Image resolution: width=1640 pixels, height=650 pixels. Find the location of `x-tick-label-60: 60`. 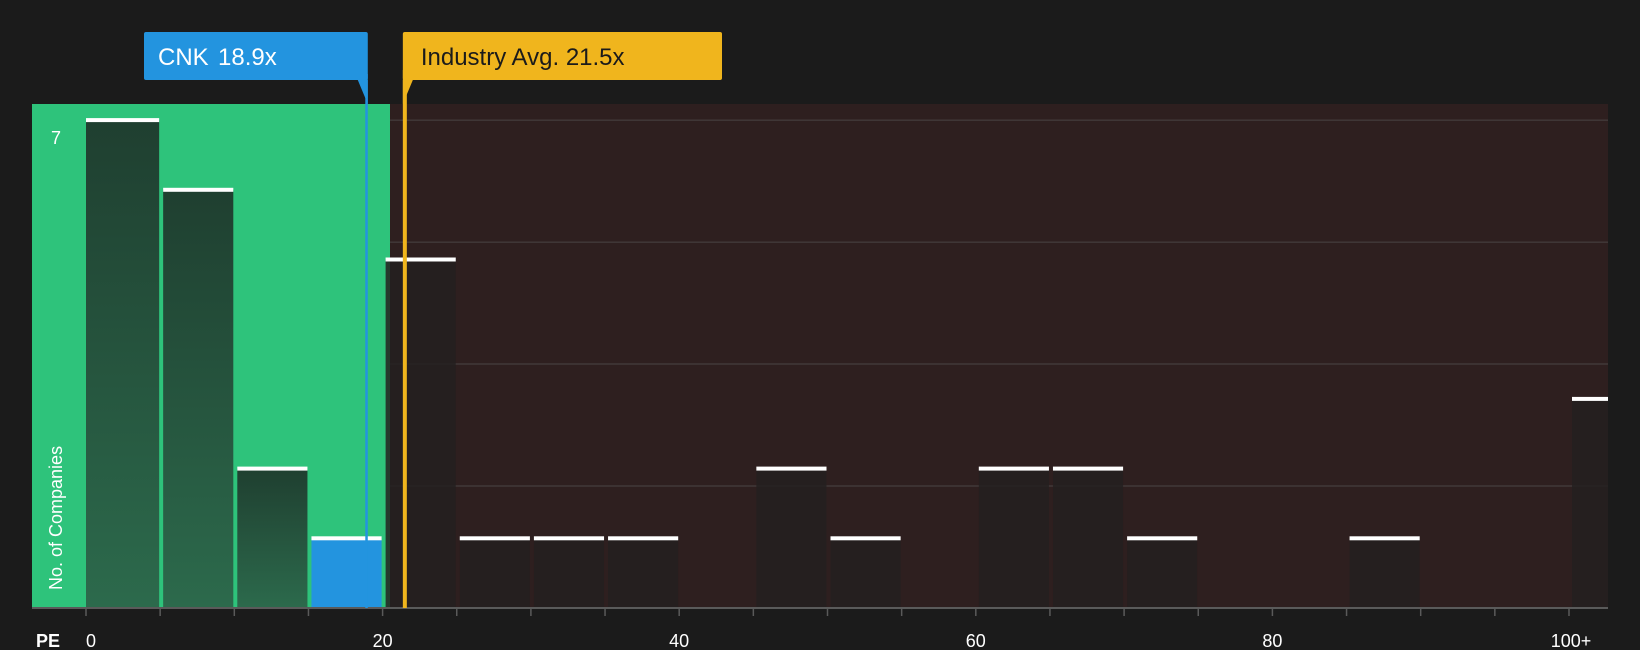

x-tick-label-60: 60 is located at coordinates (976, 640).